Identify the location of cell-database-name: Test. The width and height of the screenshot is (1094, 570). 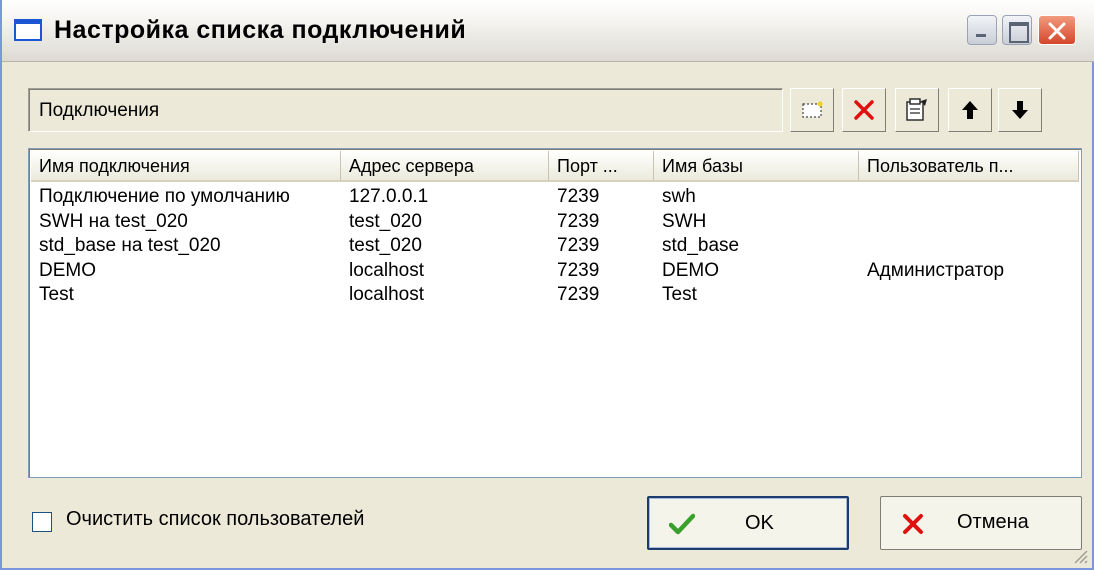
(679, 294).